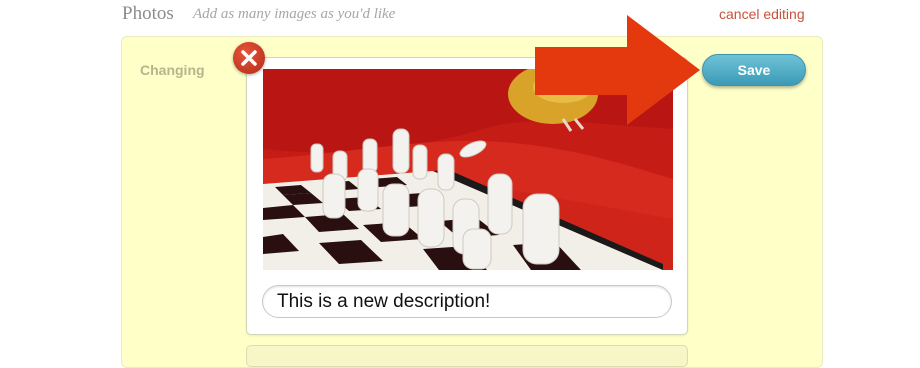  I want to click on pointer-arrow-icon, so click(617, 70).